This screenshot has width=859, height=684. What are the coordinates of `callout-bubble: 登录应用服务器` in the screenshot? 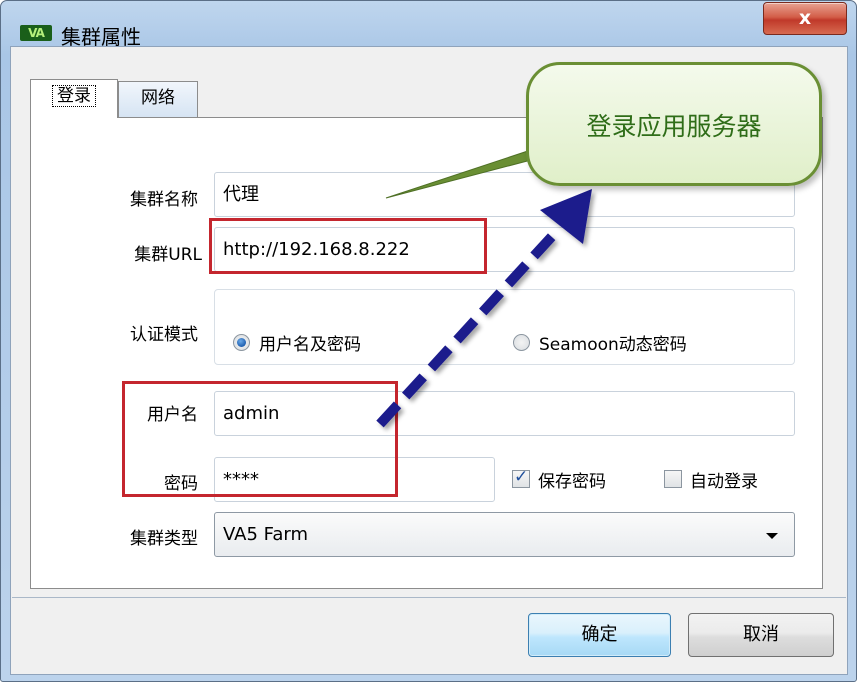 It's located at (674, 124).